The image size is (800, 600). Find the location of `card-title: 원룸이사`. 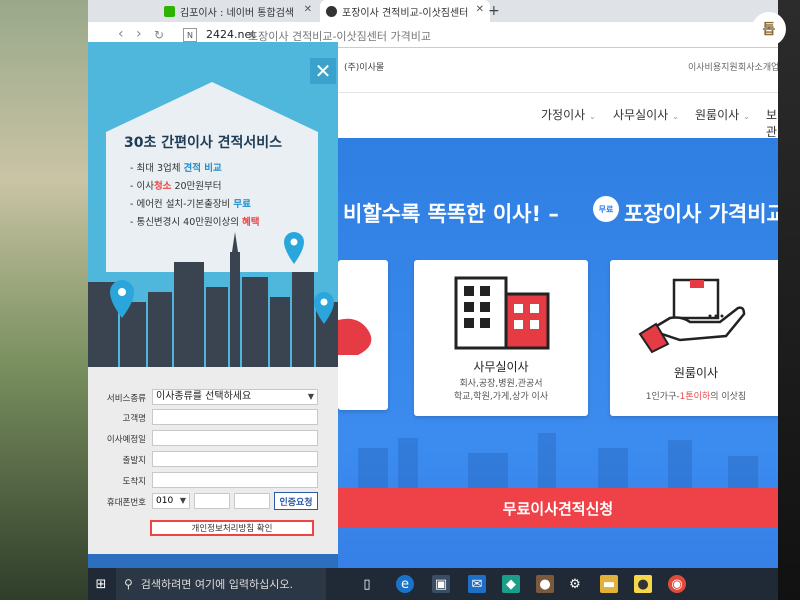

card-title: 원룸이사 is located at coordinates (696, 373).